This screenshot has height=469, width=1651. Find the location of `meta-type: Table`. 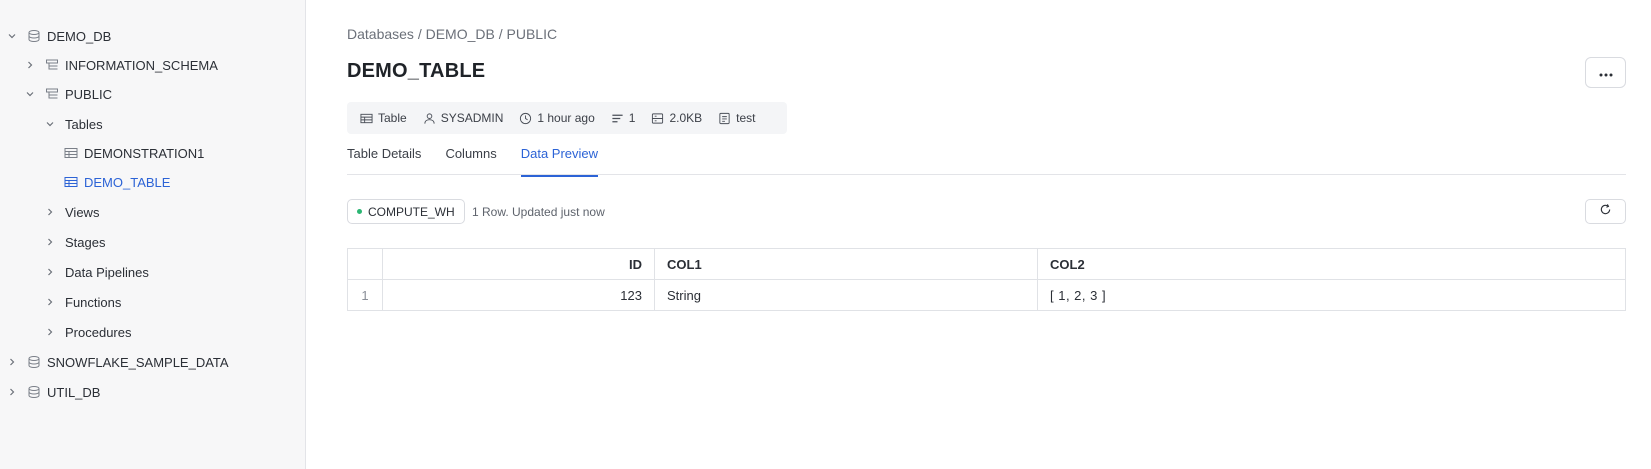

meta-type: Table is located at coordinates (383, 118).